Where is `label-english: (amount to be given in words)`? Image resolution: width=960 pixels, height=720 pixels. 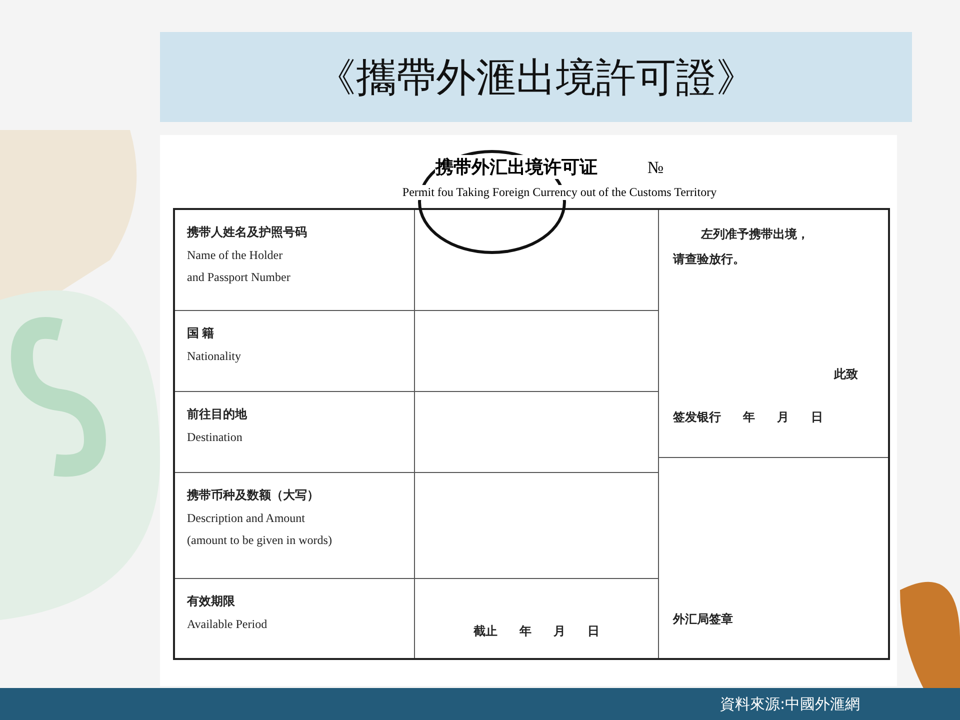
label-english: (amount to be given in words) is located at coordinates (260, 540).